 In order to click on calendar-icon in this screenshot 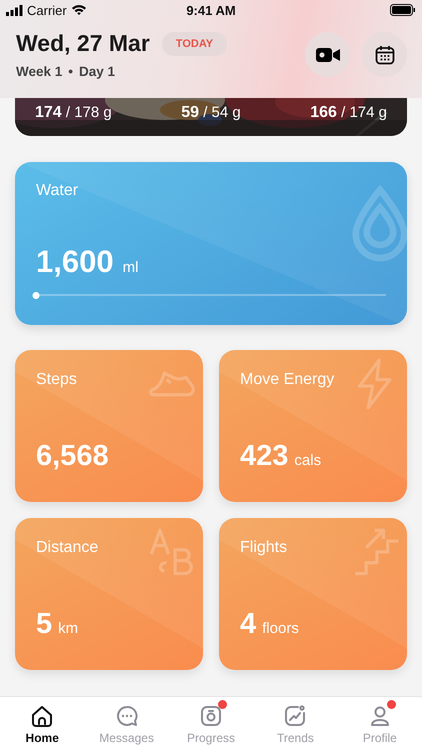, I will do `click(384, 54)`.